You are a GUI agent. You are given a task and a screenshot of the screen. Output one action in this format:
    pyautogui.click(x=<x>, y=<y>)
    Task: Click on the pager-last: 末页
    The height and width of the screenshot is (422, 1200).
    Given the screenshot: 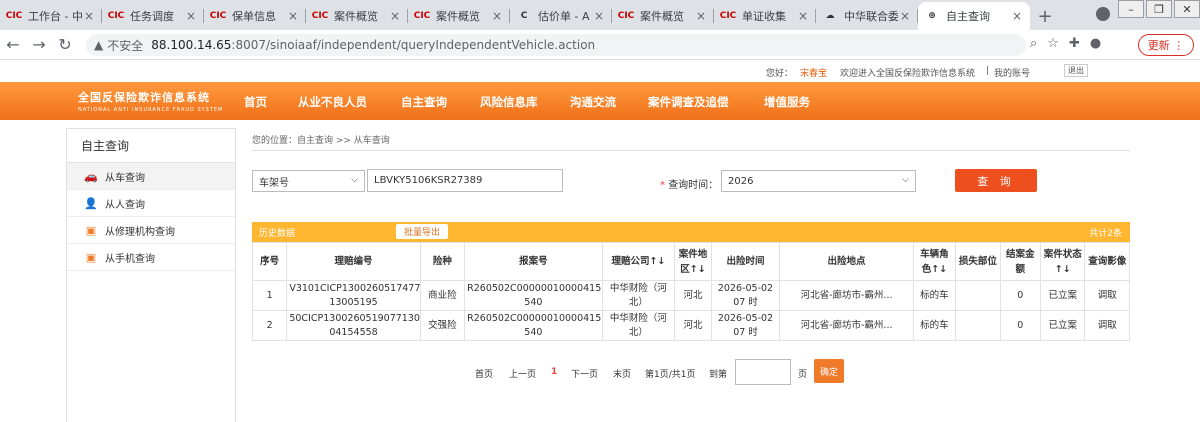 What is the action you would take?
    pyautogui.click(x=622, y=373)
    